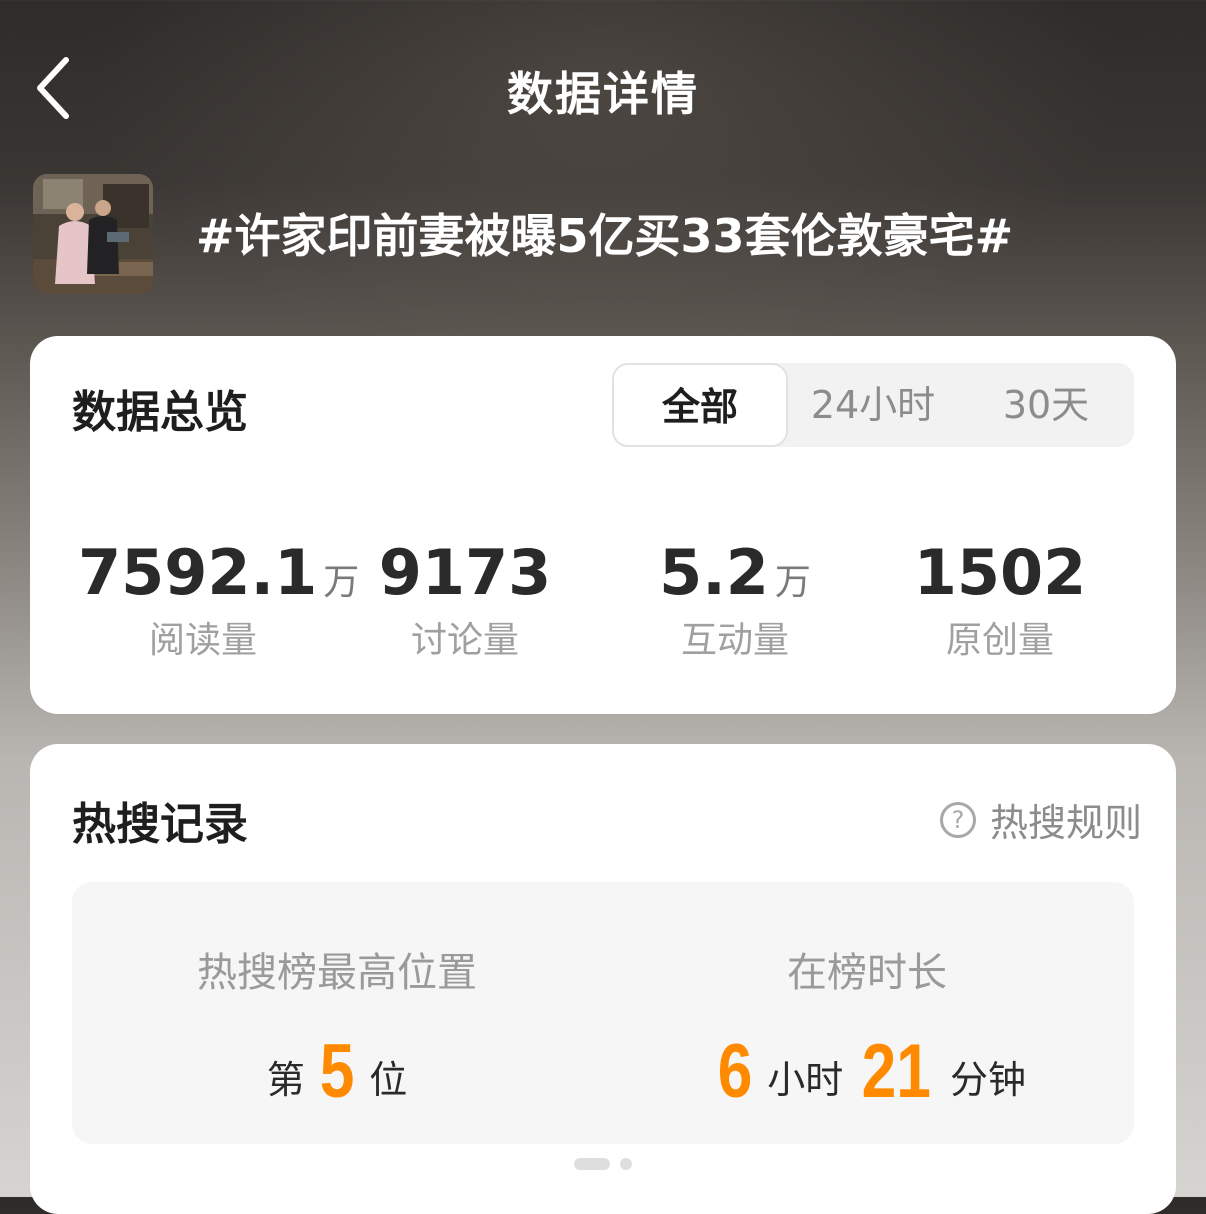 The height and width of the screenshot is (1214, 1206). I want to click on tab-24h: 24小时, so click(873, 405).